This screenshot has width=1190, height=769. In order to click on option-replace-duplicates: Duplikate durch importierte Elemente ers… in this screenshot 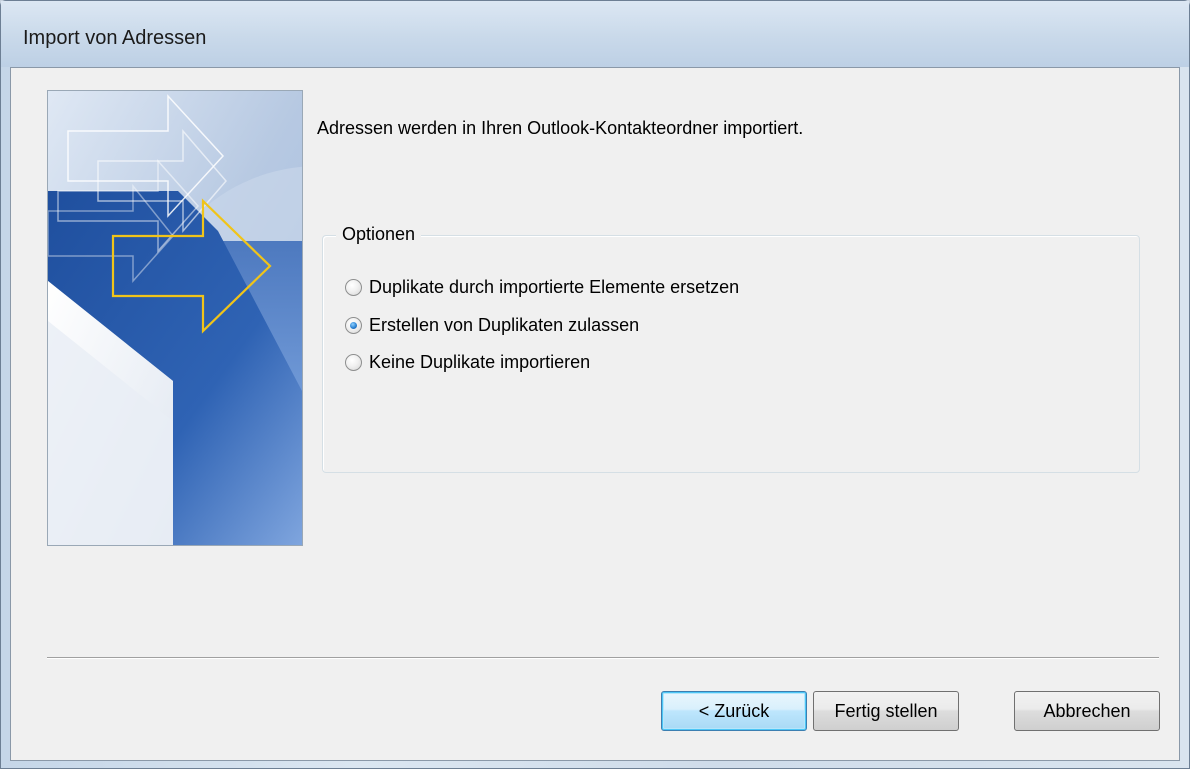, I will do `click(542, 287)`.